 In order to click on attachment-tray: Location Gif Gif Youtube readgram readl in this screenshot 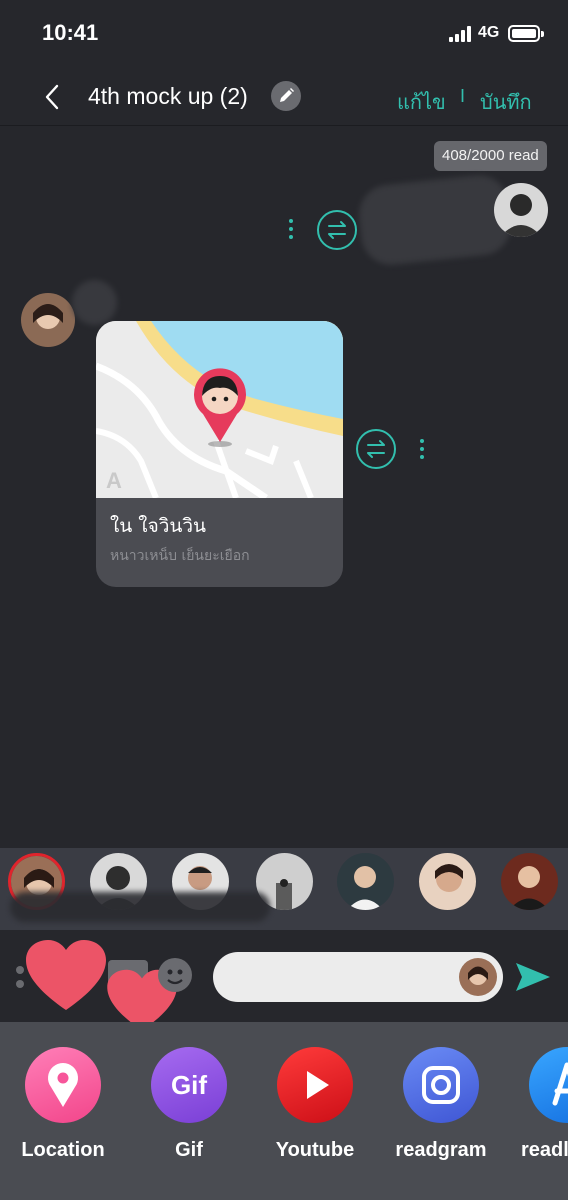, I will do `click(284, 1111)`.